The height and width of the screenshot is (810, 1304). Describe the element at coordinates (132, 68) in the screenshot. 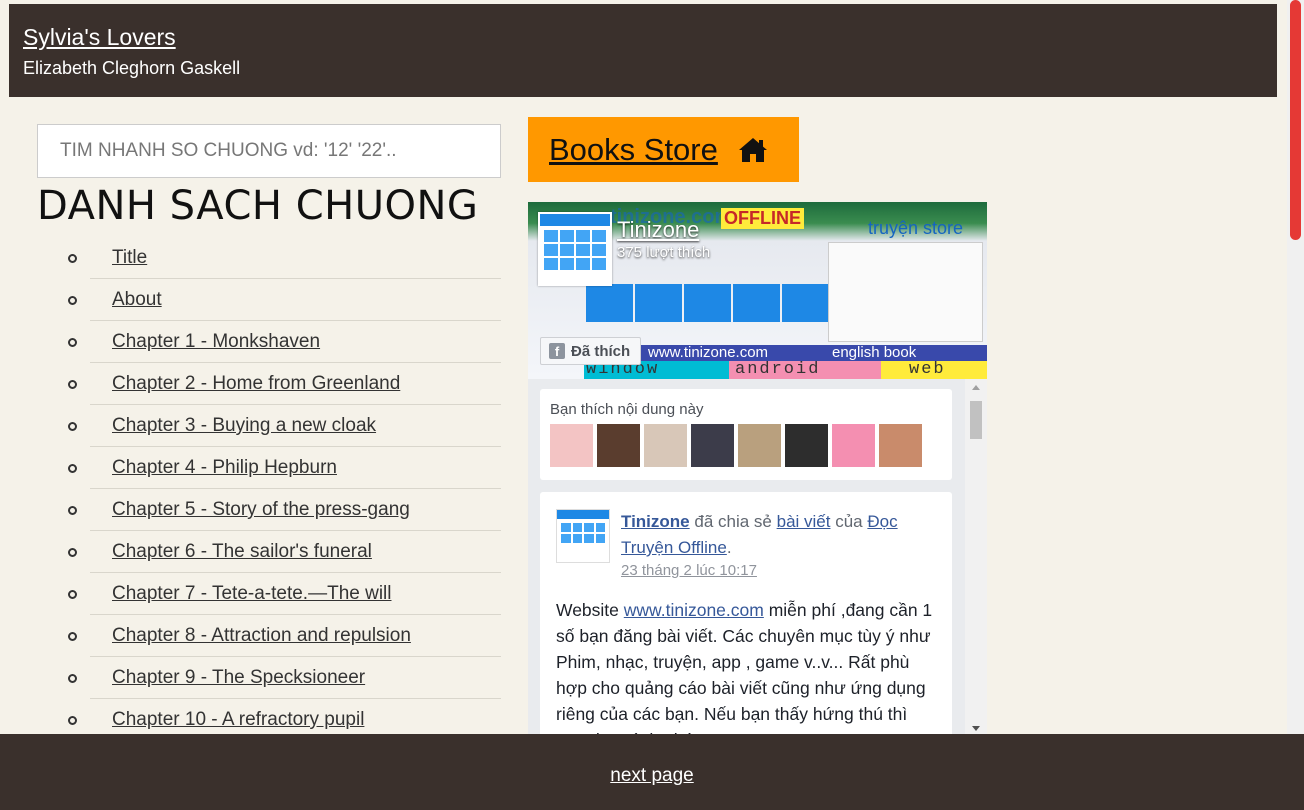

I see `book-author: Elizabeth Cleghorn Gaskell` at that location.